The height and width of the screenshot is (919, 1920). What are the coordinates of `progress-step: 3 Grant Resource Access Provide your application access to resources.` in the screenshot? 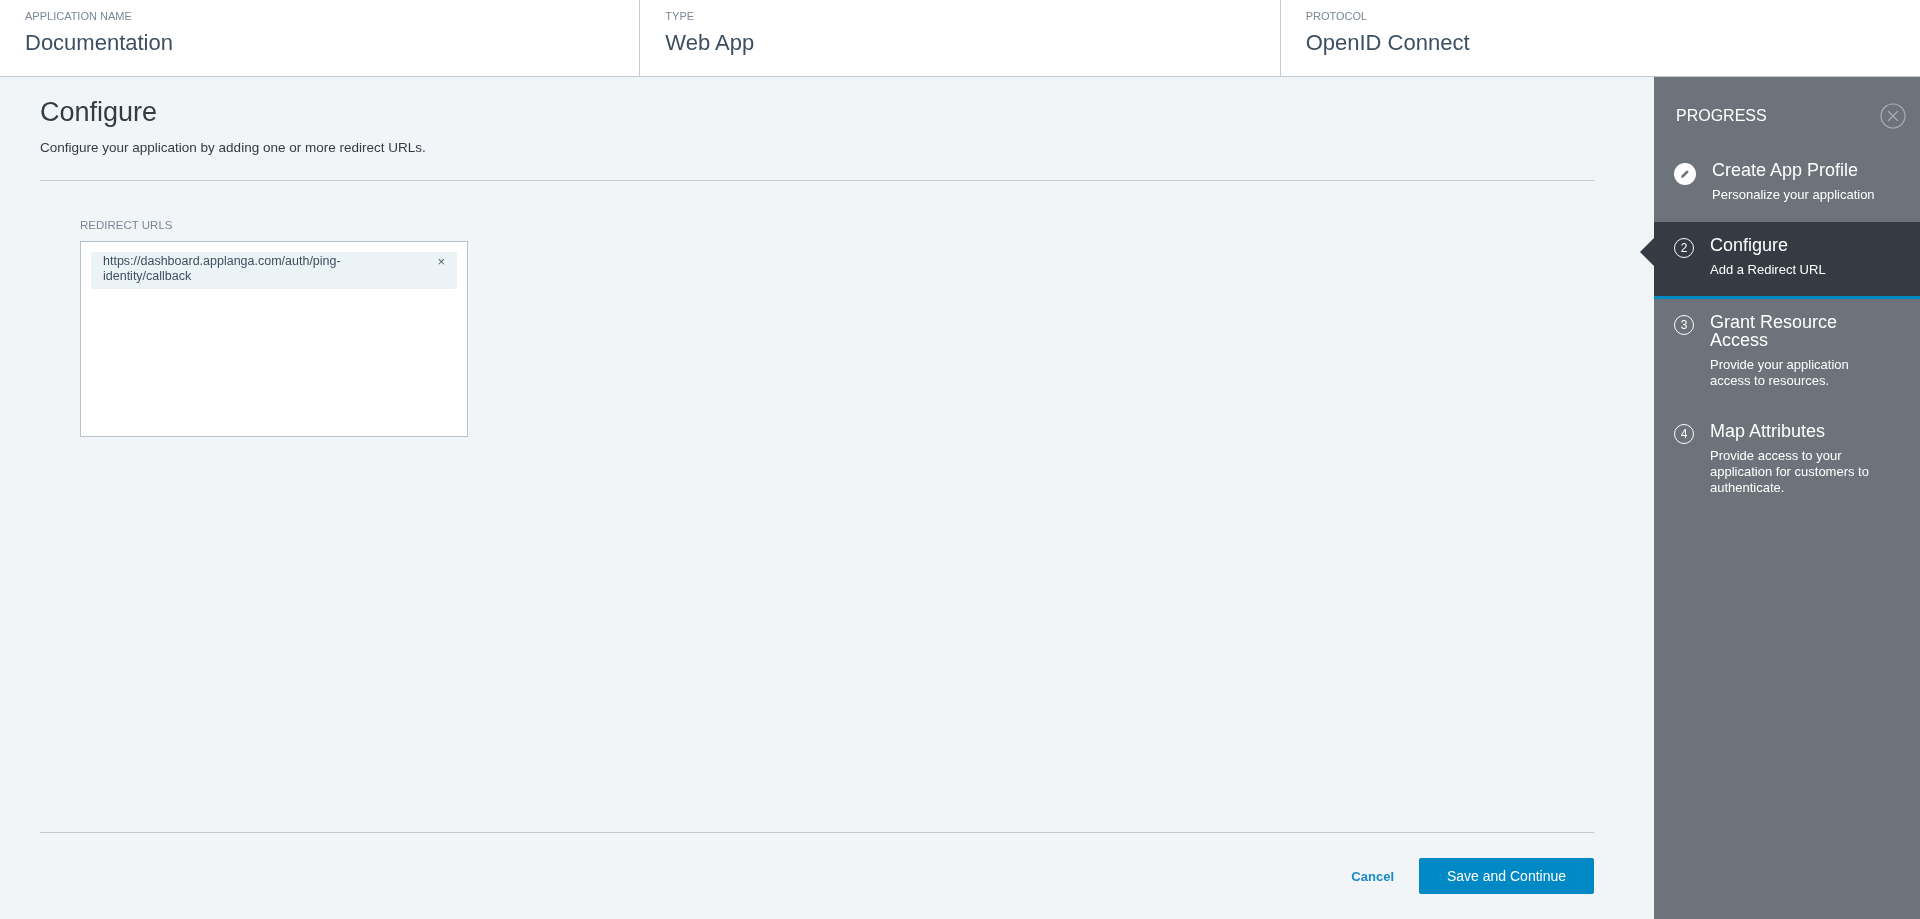 It's located at (1787, 353).